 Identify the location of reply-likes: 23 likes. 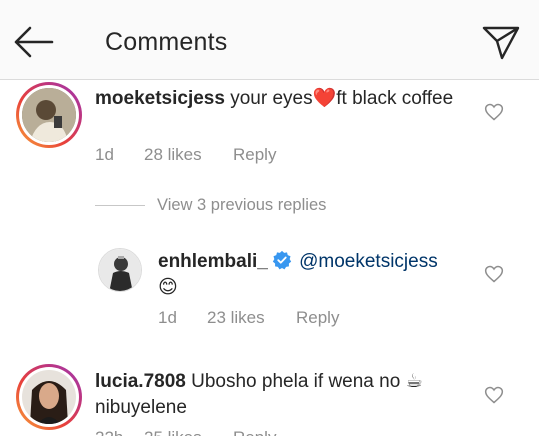
(251, 318).